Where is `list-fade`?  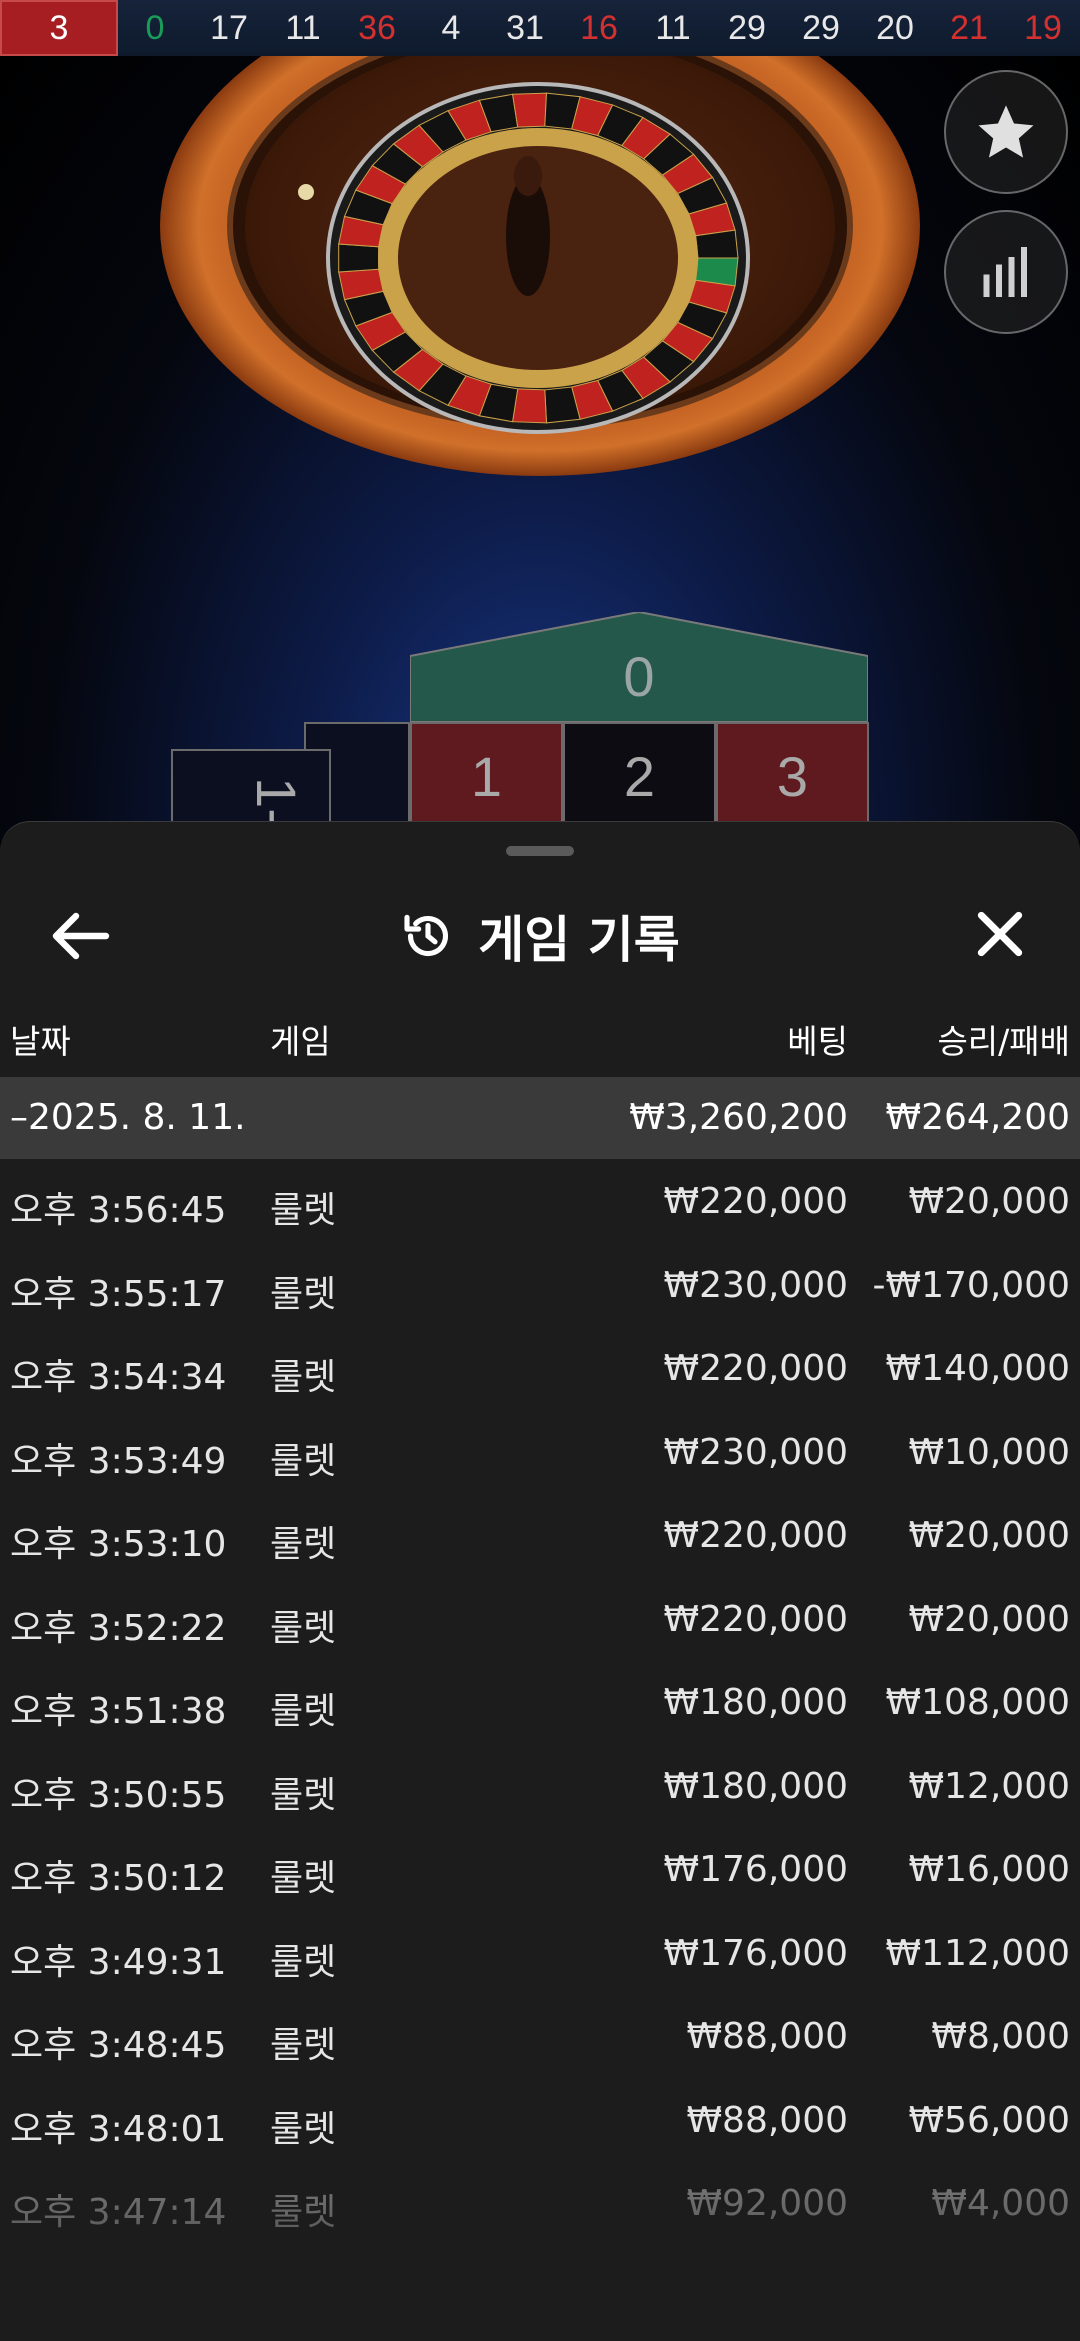 list-fade is located at coordinates (540, 2251).